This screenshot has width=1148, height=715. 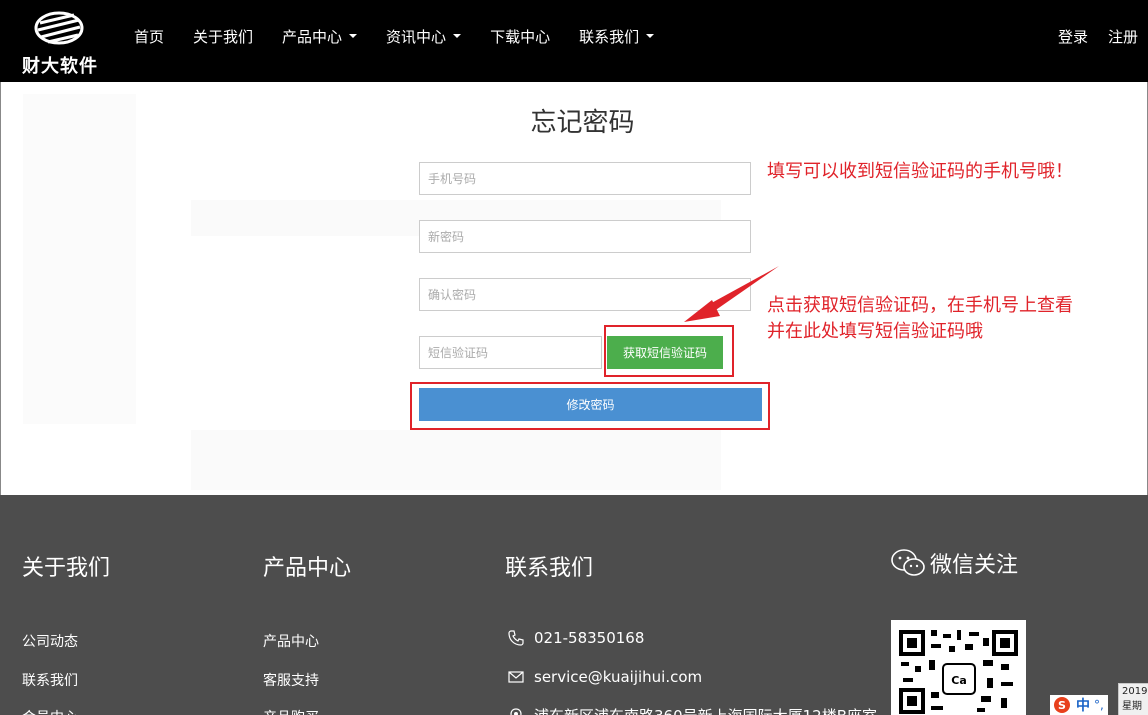 I want to click on qr-code-icon: Ca, so click(x=958, y=672).